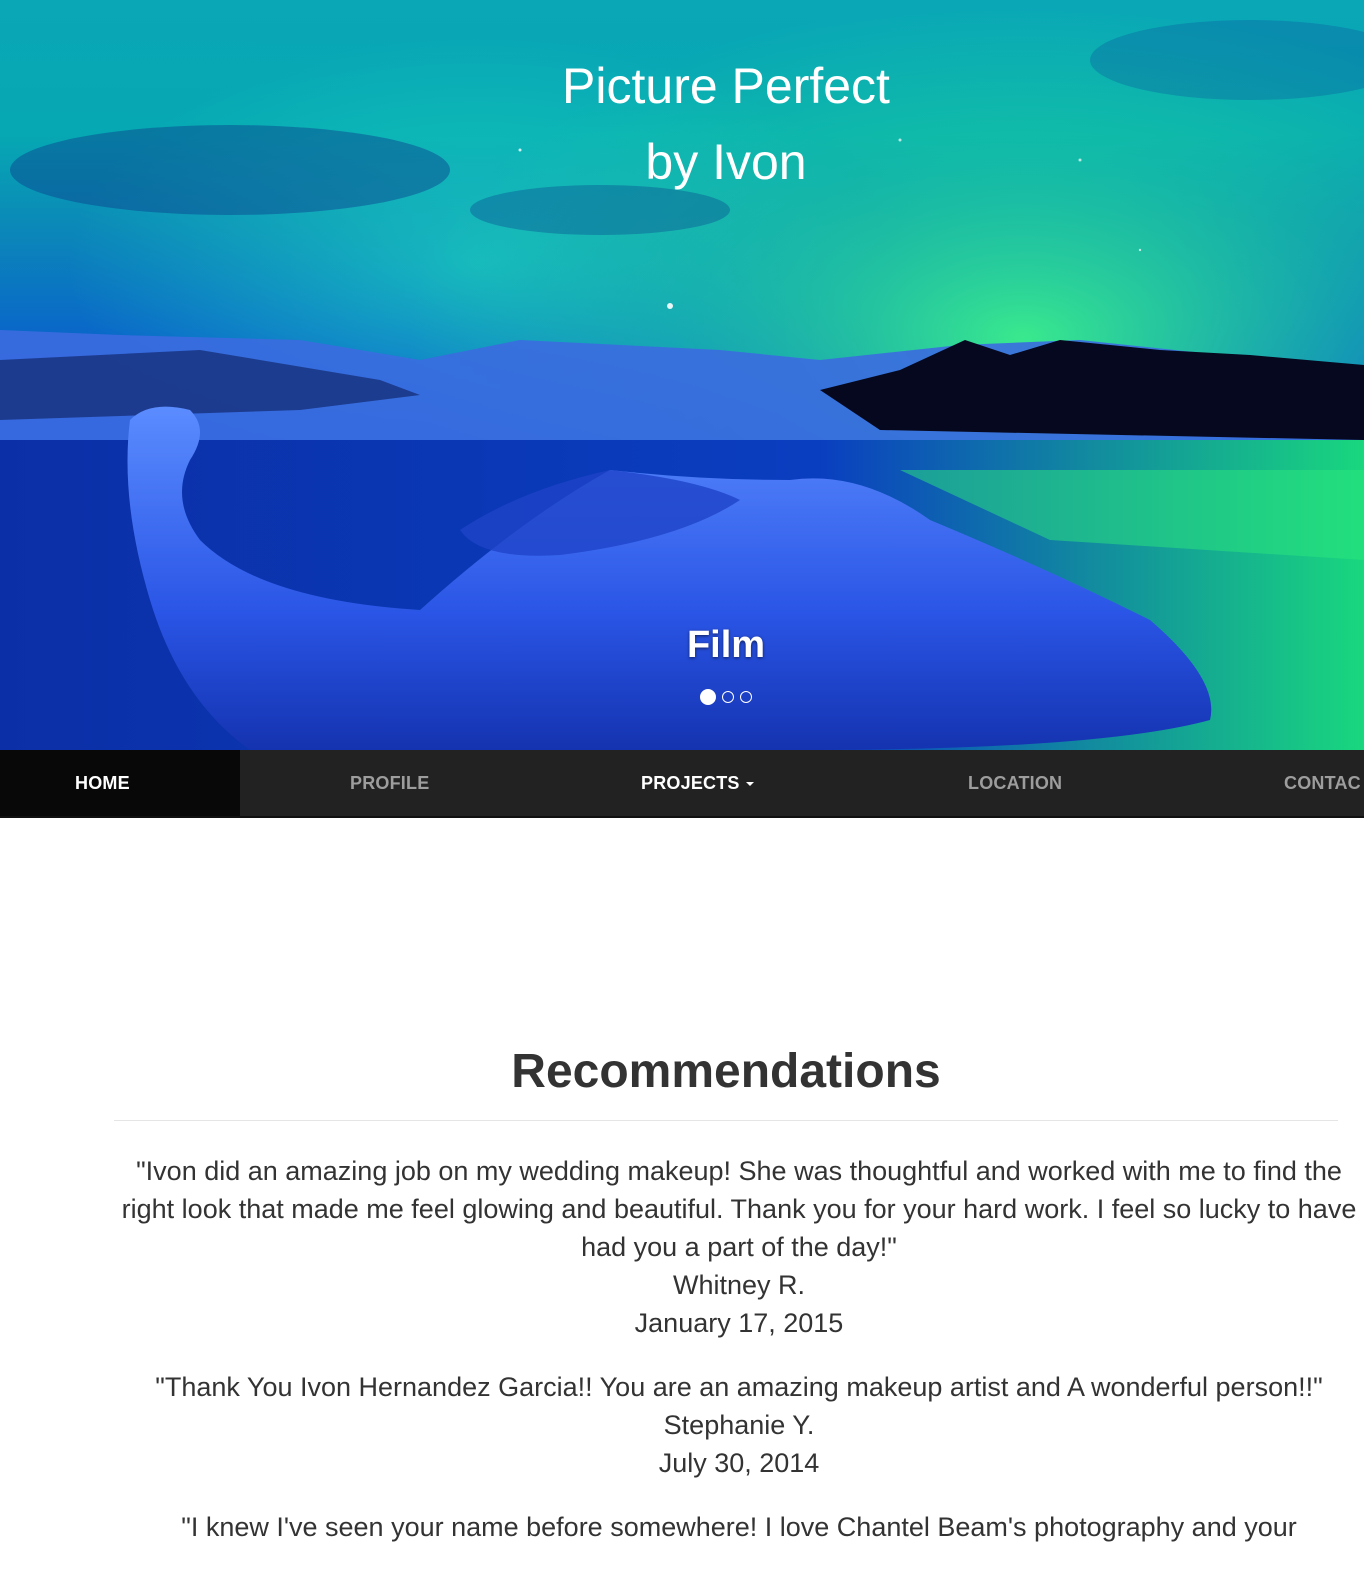 The image size is (1364, 1572). What do you see at coordinates (726, 86) in the screenshot?
I see `site-title-line-1: Picture Perfect` at bounding box center [726, 86].